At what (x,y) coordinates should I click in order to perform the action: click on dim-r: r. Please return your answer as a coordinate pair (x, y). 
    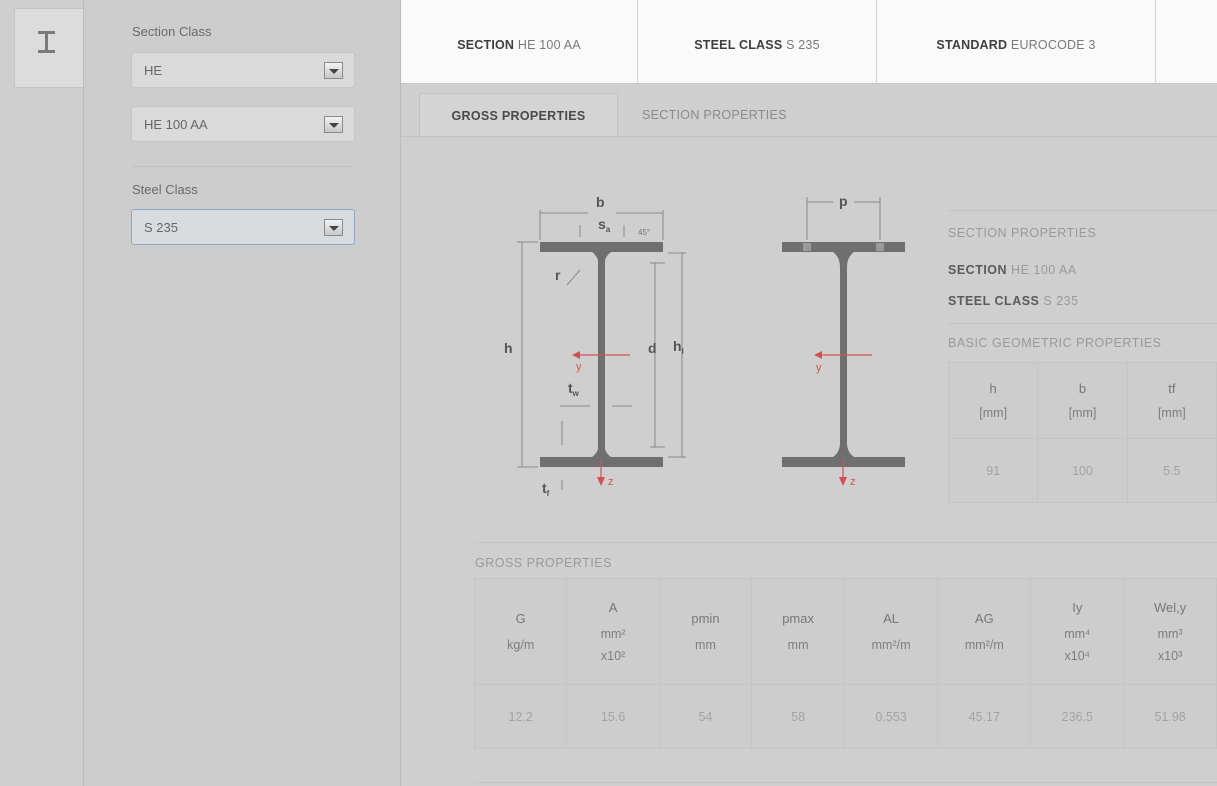
    Looking at the image, I should click on (558, 275).